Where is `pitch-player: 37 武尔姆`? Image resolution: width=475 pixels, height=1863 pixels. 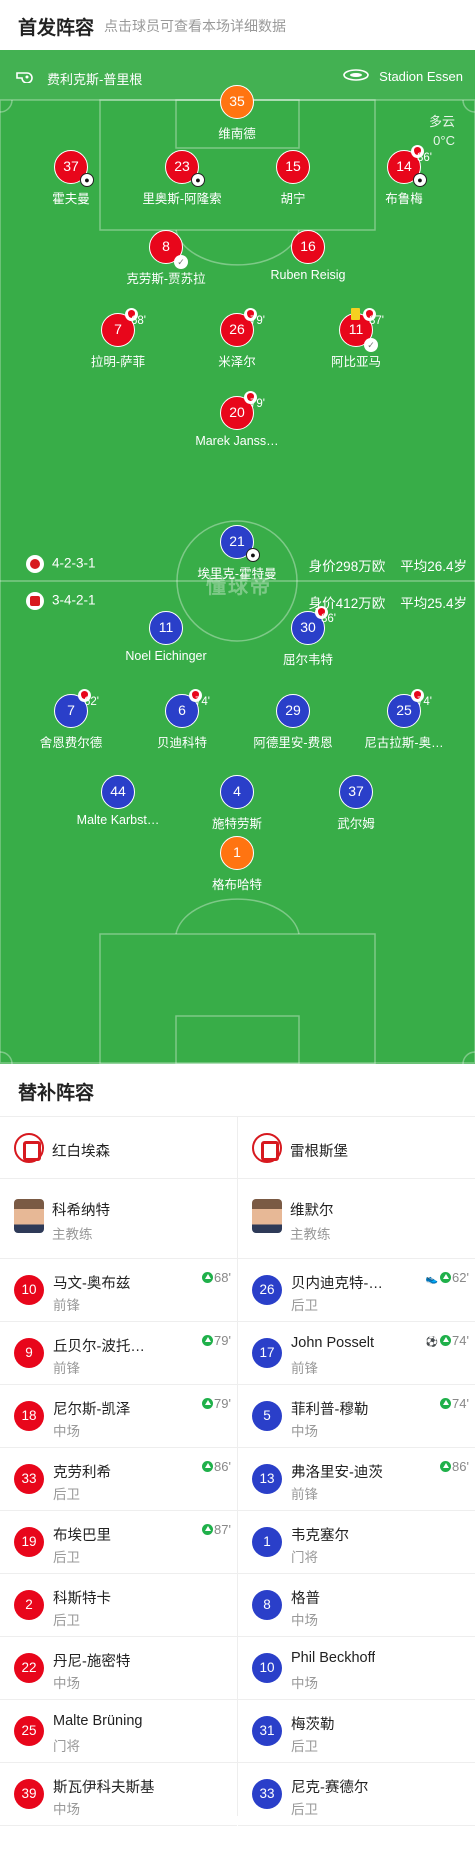 pitch-player: 37 武尔姆 is located at coordinates (356, 803).